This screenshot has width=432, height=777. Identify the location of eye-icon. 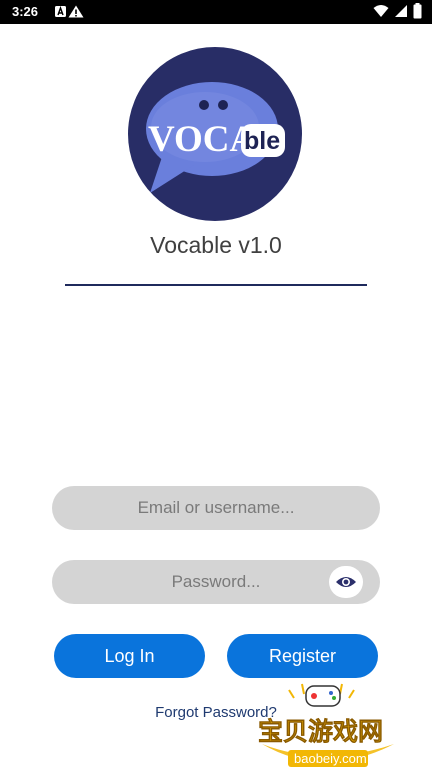
(346, 582).